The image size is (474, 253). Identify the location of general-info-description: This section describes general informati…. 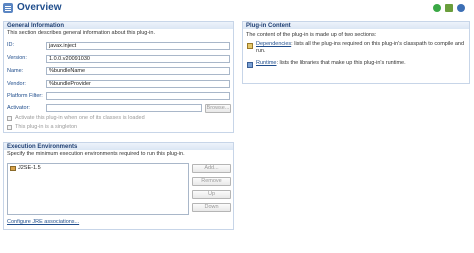
(81, 33).